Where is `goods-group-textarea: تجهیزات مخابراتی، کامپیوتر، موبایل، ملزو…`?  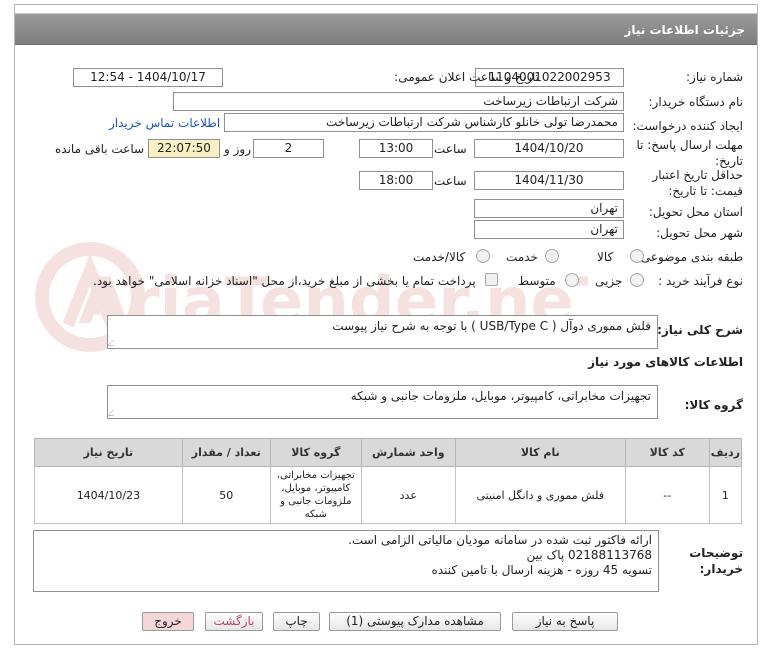 goods-group-textarea: تجهیزات مخابراتی، کامپیوتر، موبایل، ملزو… is located at coordinates (382, 402).